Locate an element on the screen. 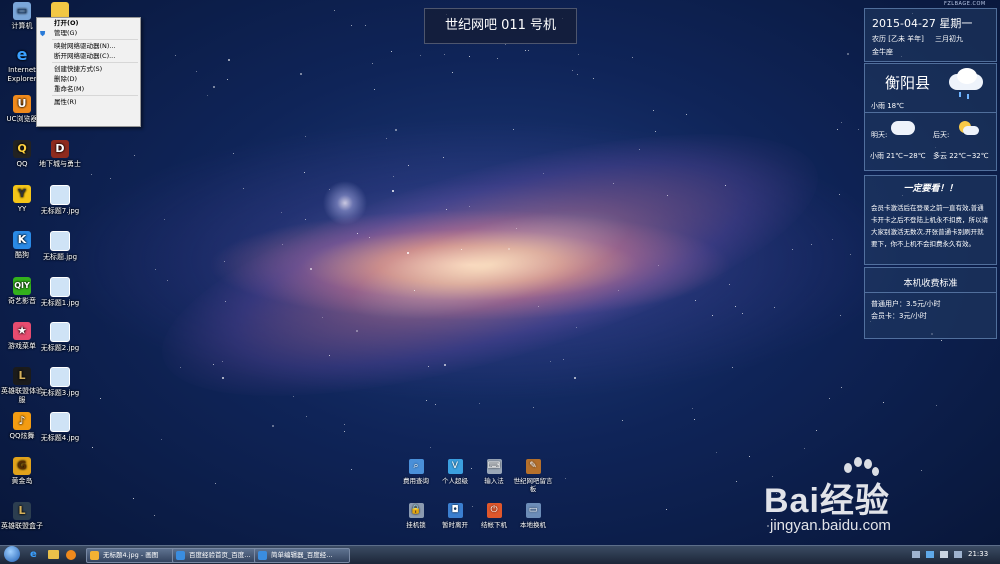  sun-cloud-icon is located at coordinates (968, 128).